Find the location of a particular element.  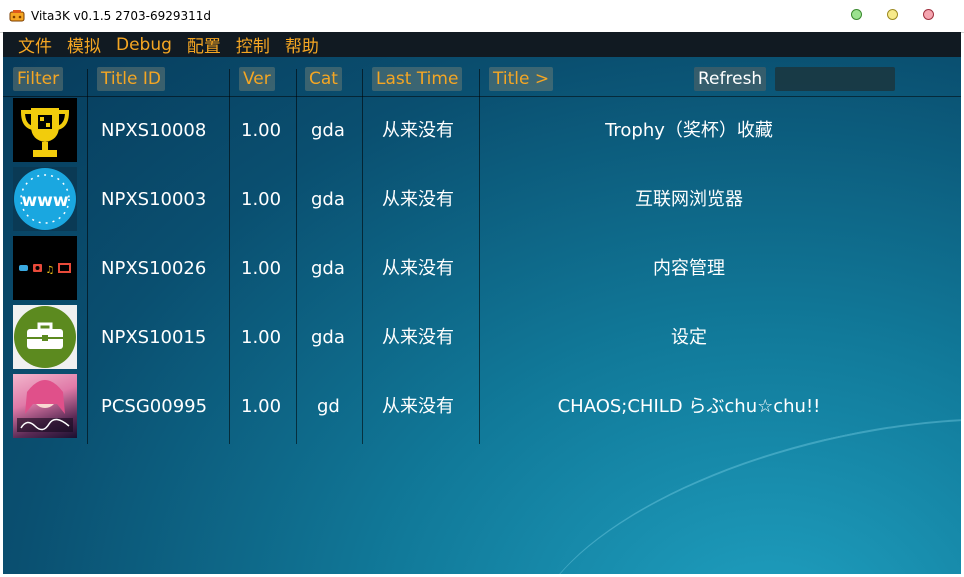

header-divider is located at coordinates (482, 96).